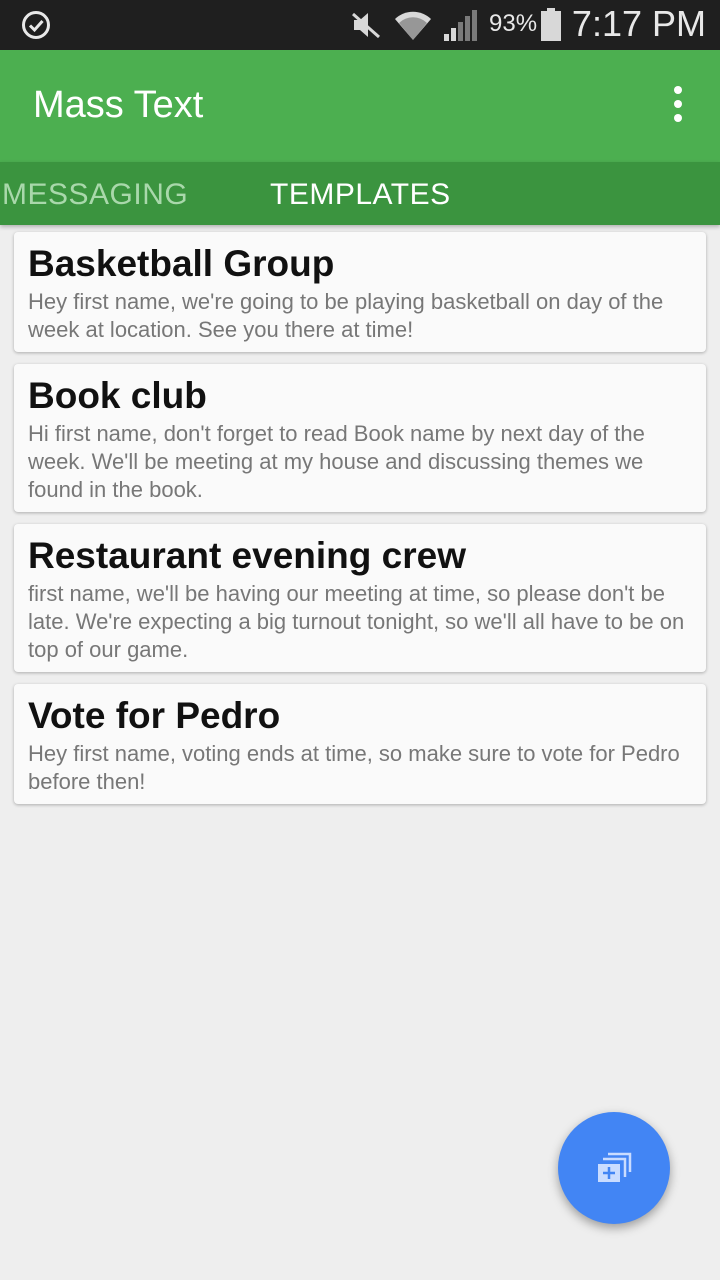  Describe the element at coordinates (117, 395) in the screenshot. I see `template-title: Book club` at that location.